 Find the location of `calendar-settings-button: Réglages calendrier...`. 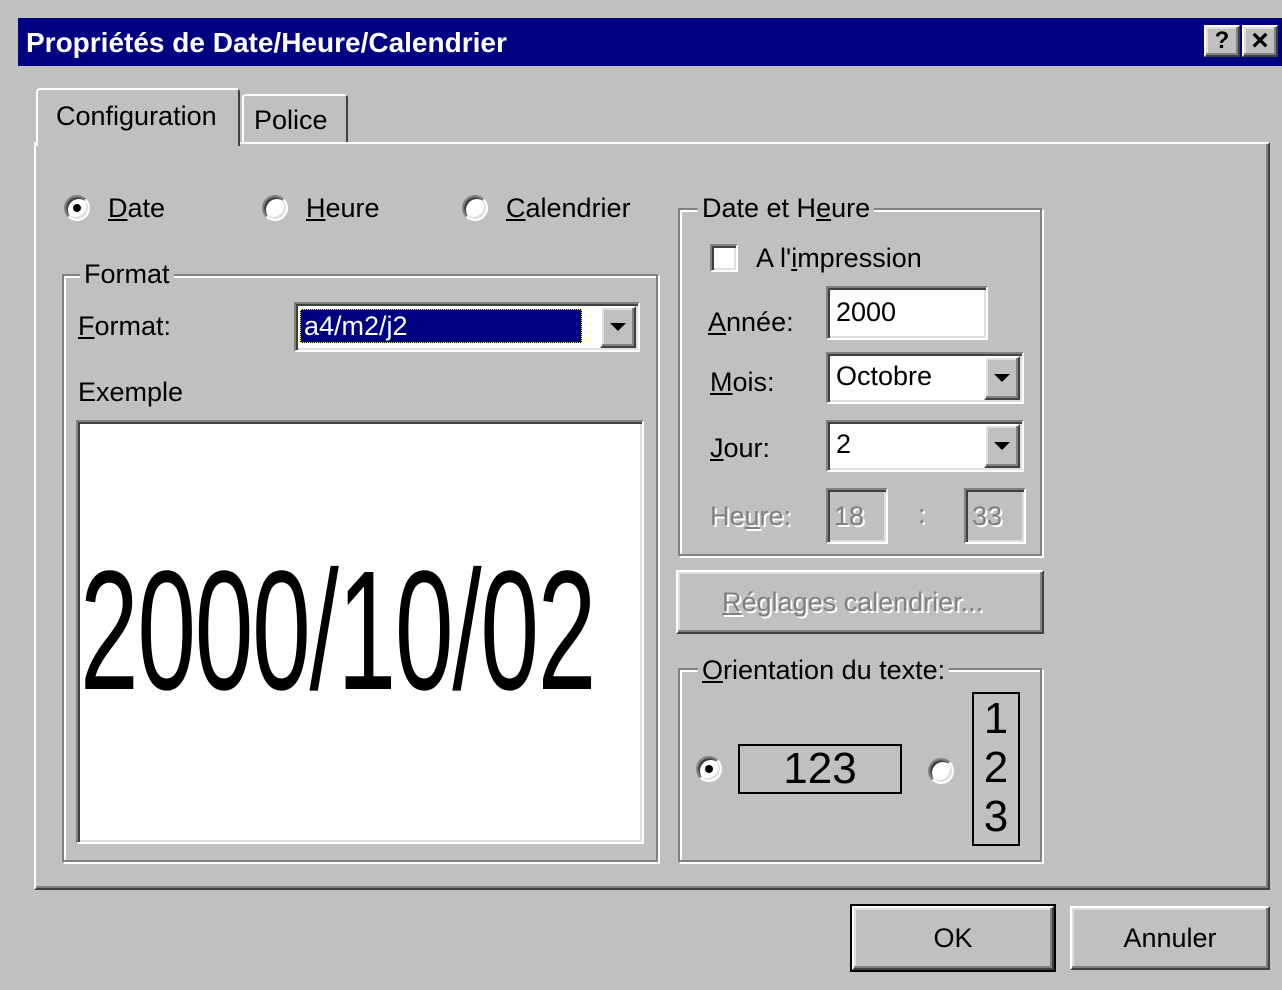

calendar-settings-button: Réglages calendrier... is located at coordinates (860, 602).